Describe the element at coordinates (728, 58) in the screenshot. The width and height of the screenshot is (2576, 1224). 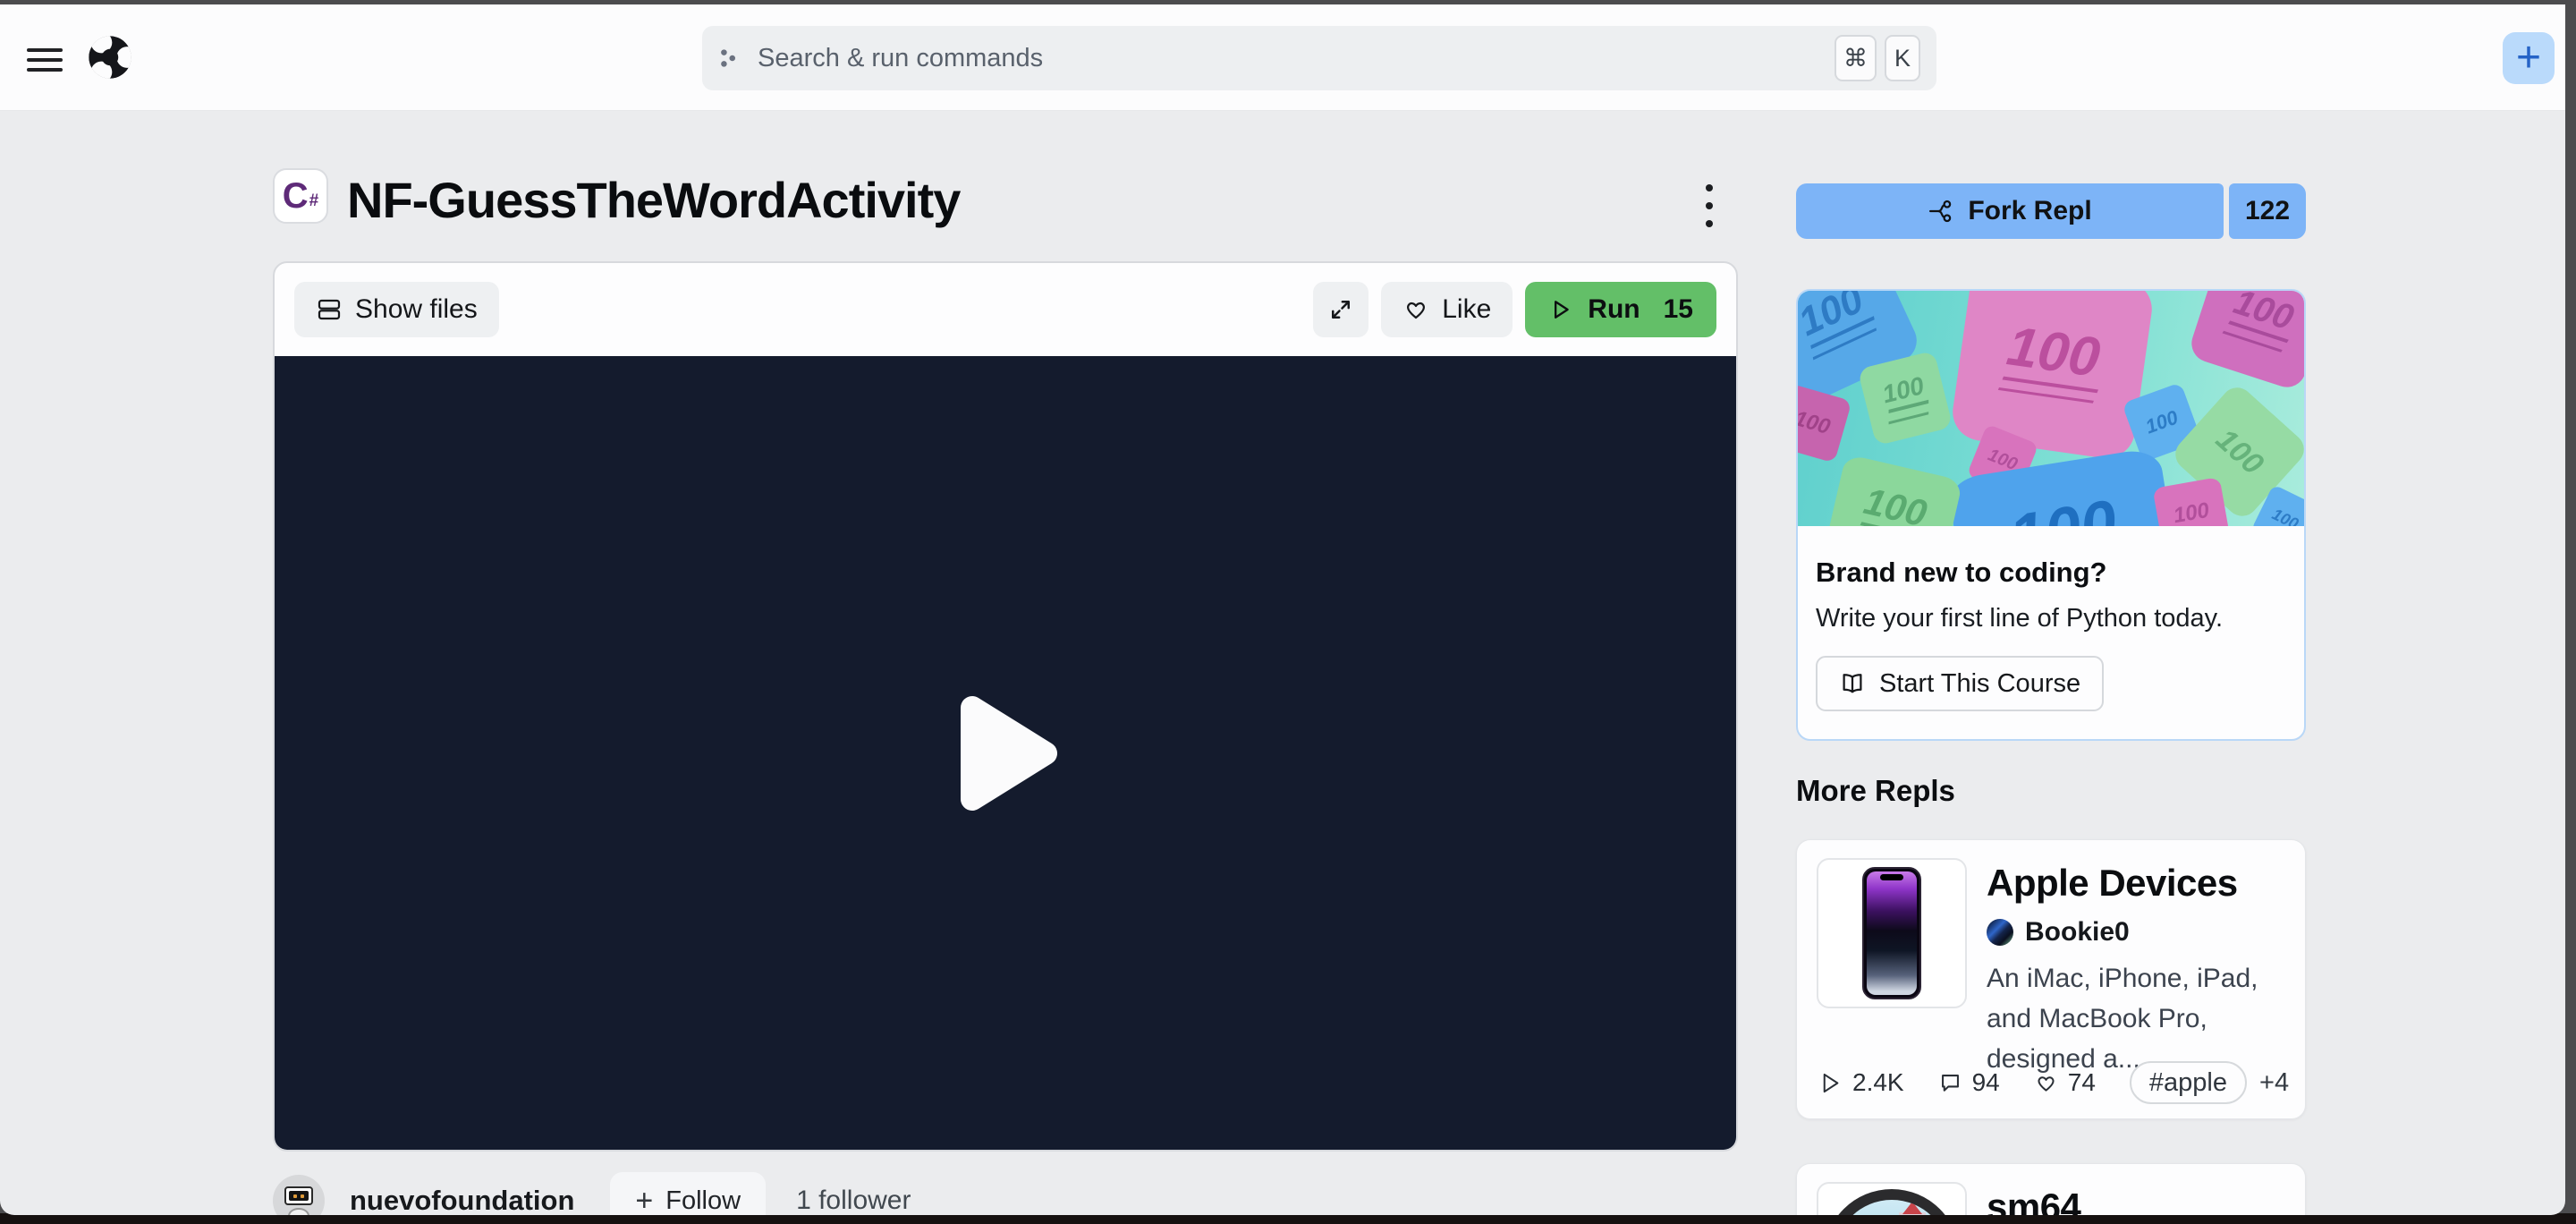
I see `command-palette-icon` at that location.